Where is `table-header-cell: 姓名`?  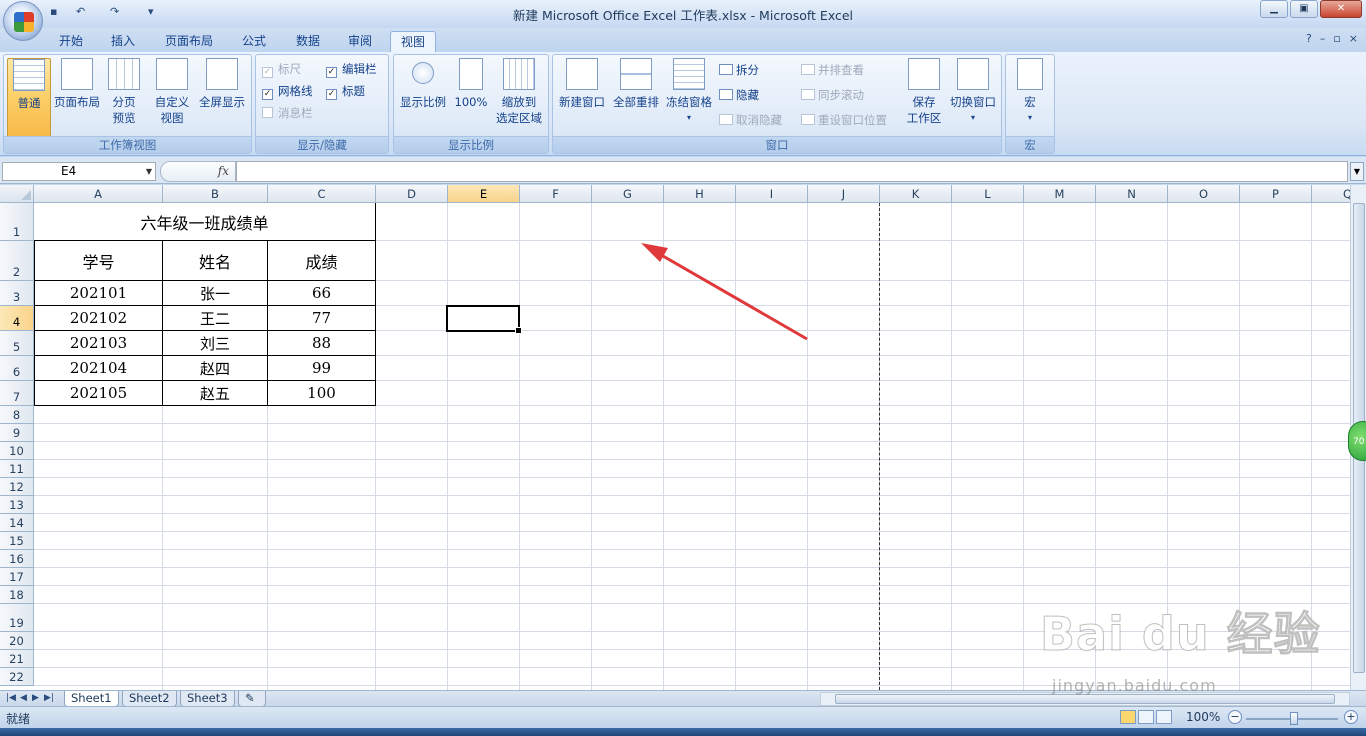 table-header-cell: 姓名 is located at coordinates (215, 261).